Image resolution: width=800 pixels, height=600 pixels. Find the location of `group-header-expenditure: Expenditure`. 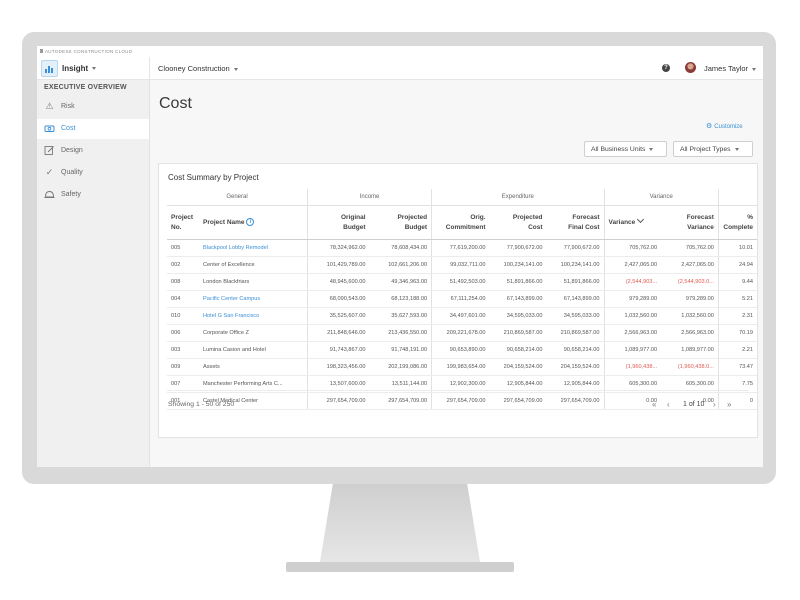

group-header-expenditure: Expenditure is located at coordinates (518, 197).